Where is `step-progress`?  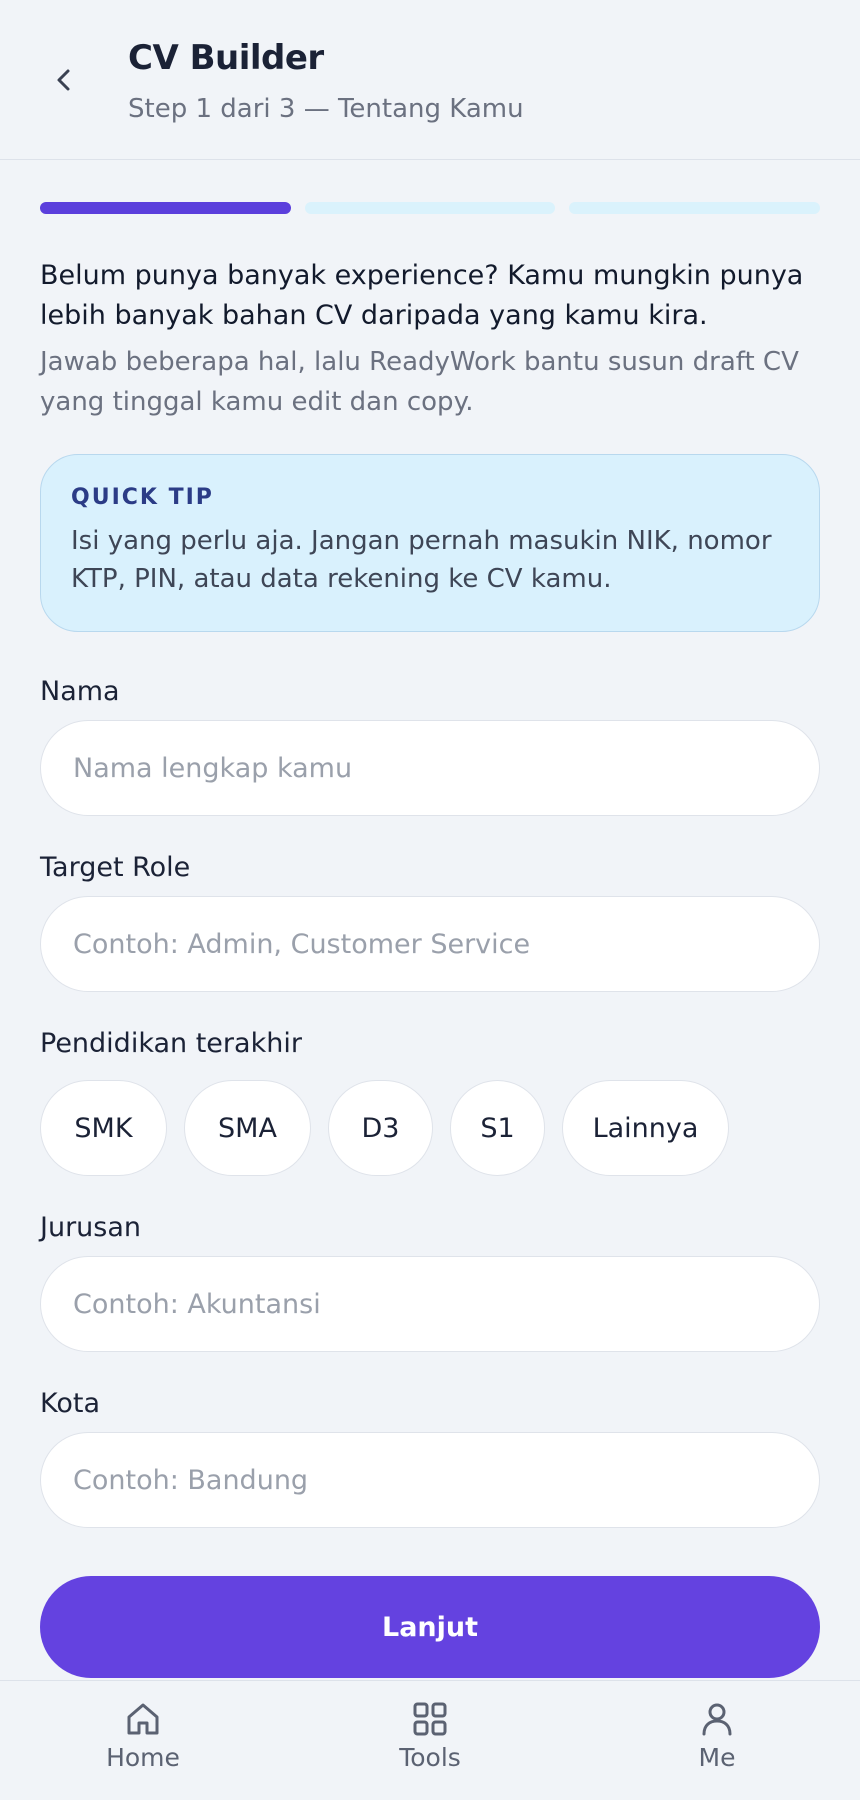 step-progress is located at coordinates (430, 208).